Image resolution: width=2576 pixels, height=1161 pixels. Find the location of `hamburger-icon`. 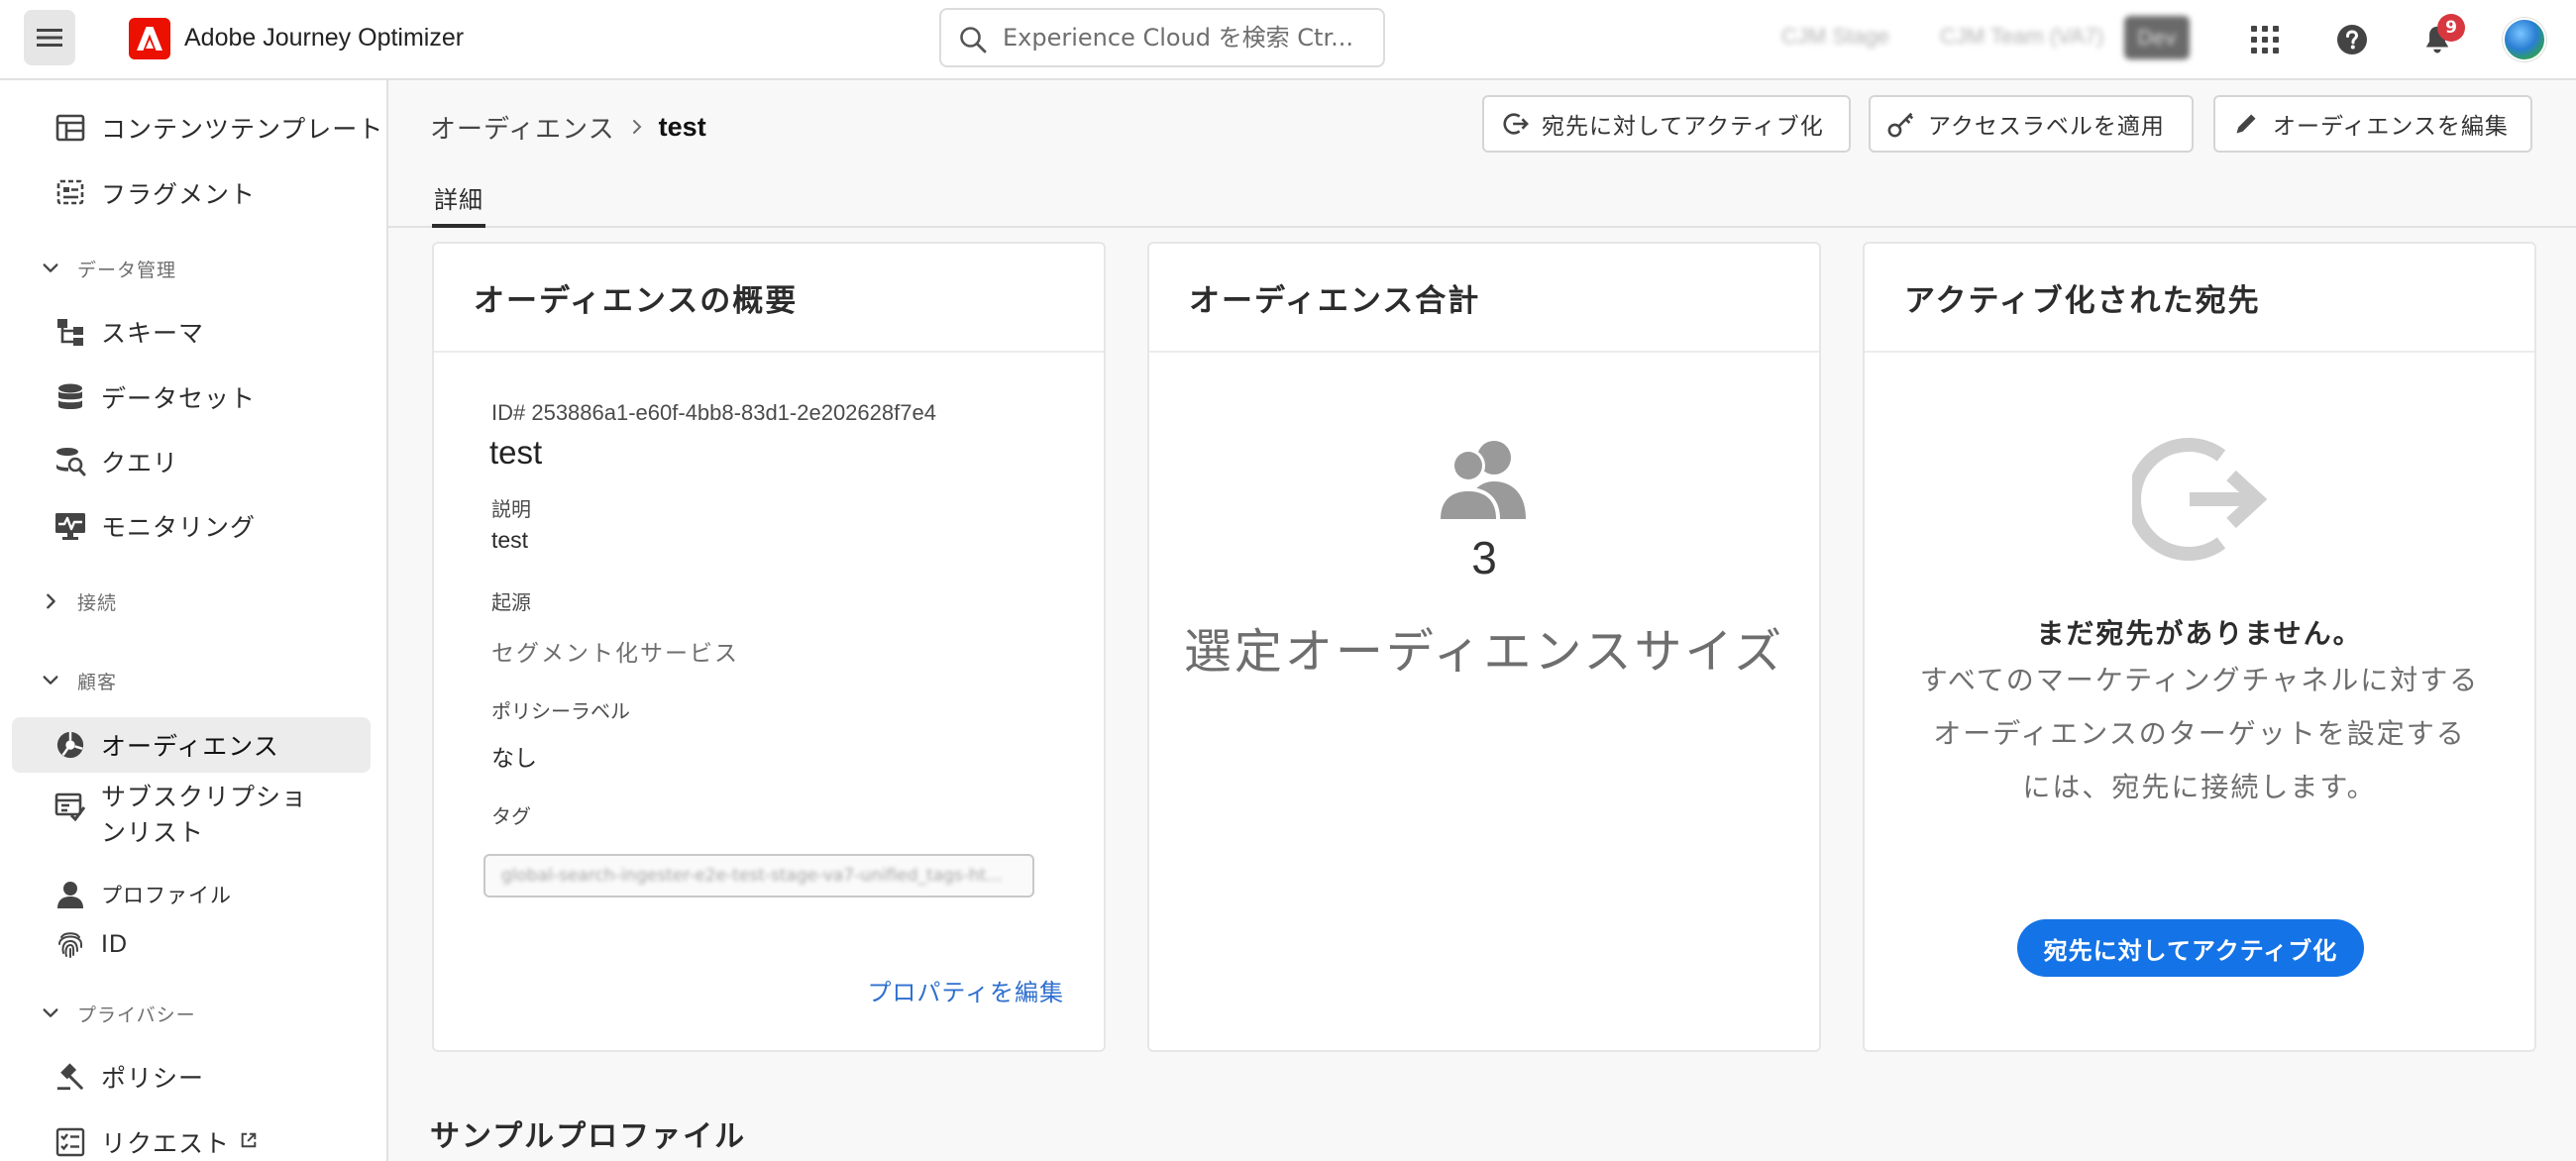

hamburger-icon is located at coordinates (49, 38).